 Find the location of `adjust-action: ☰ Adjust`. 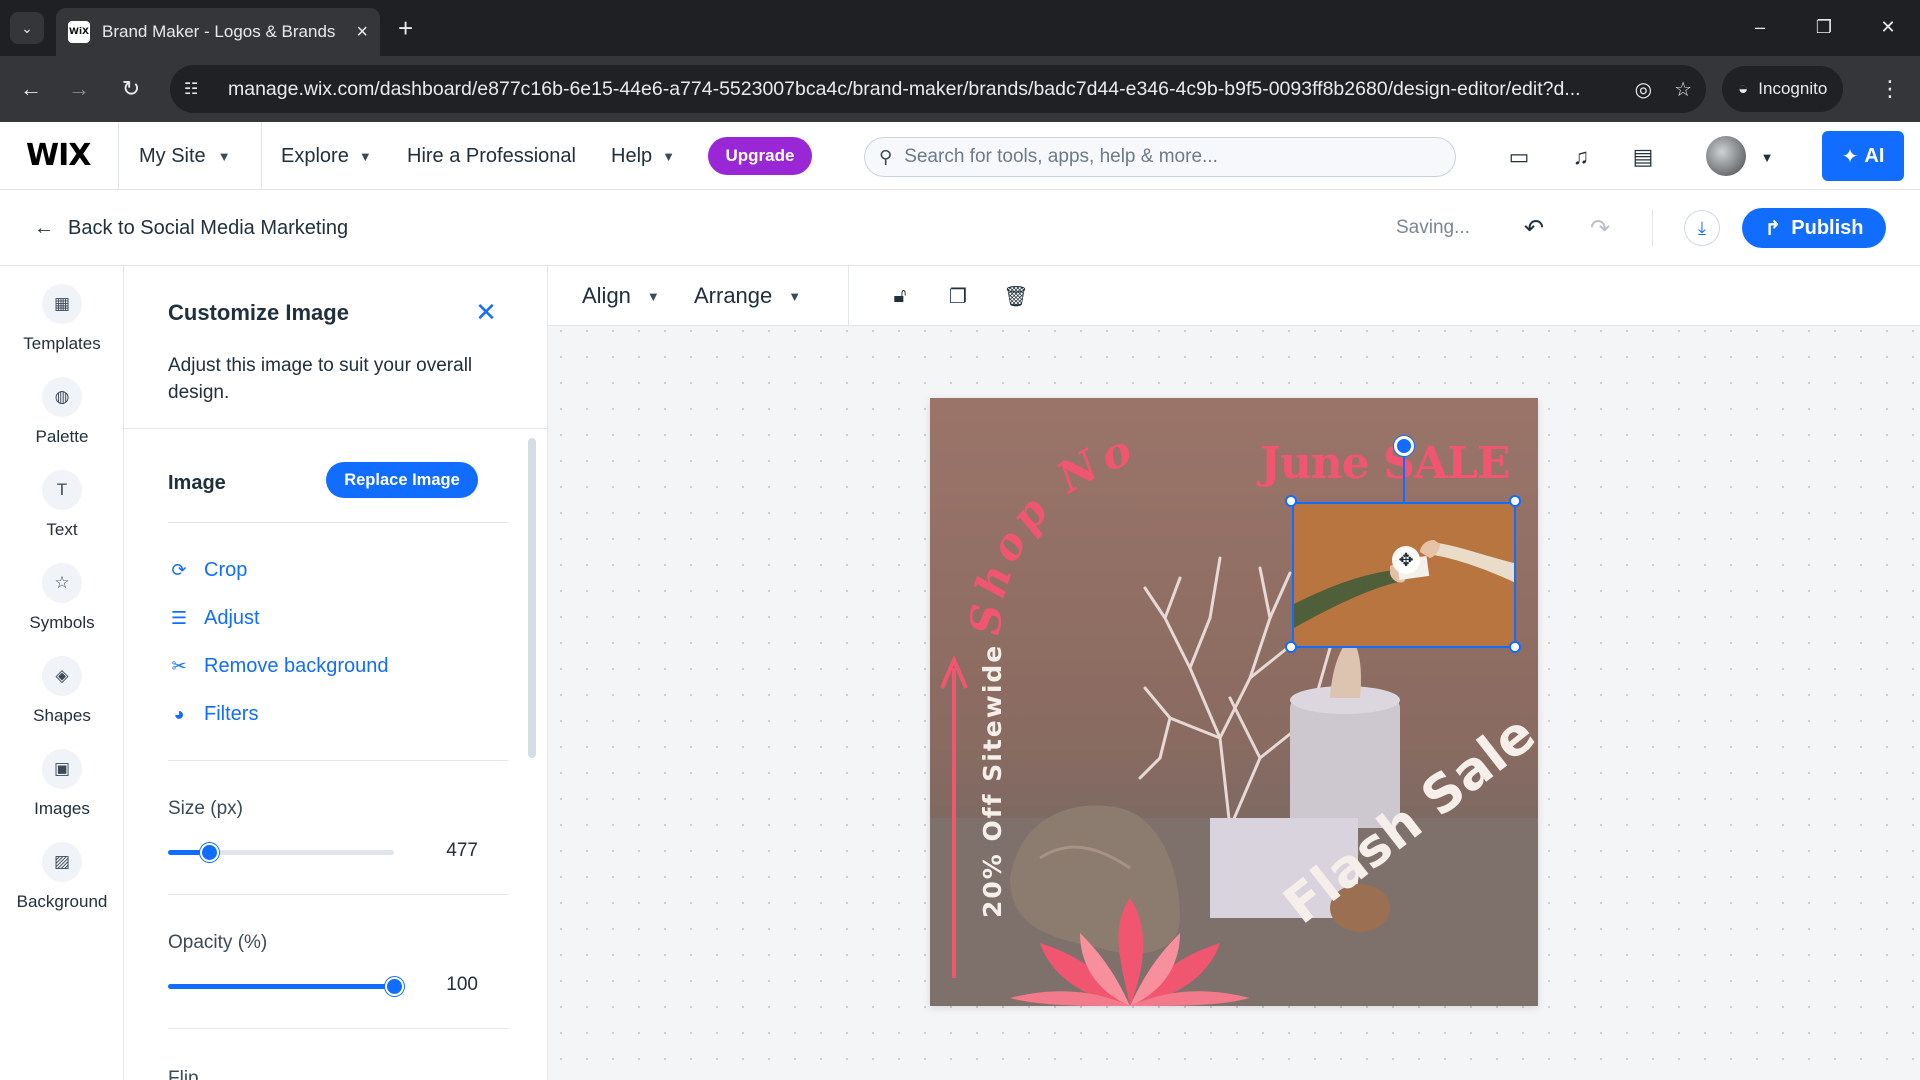

adjust-action: ☰ Adjust is located at coordinates (214, 618).